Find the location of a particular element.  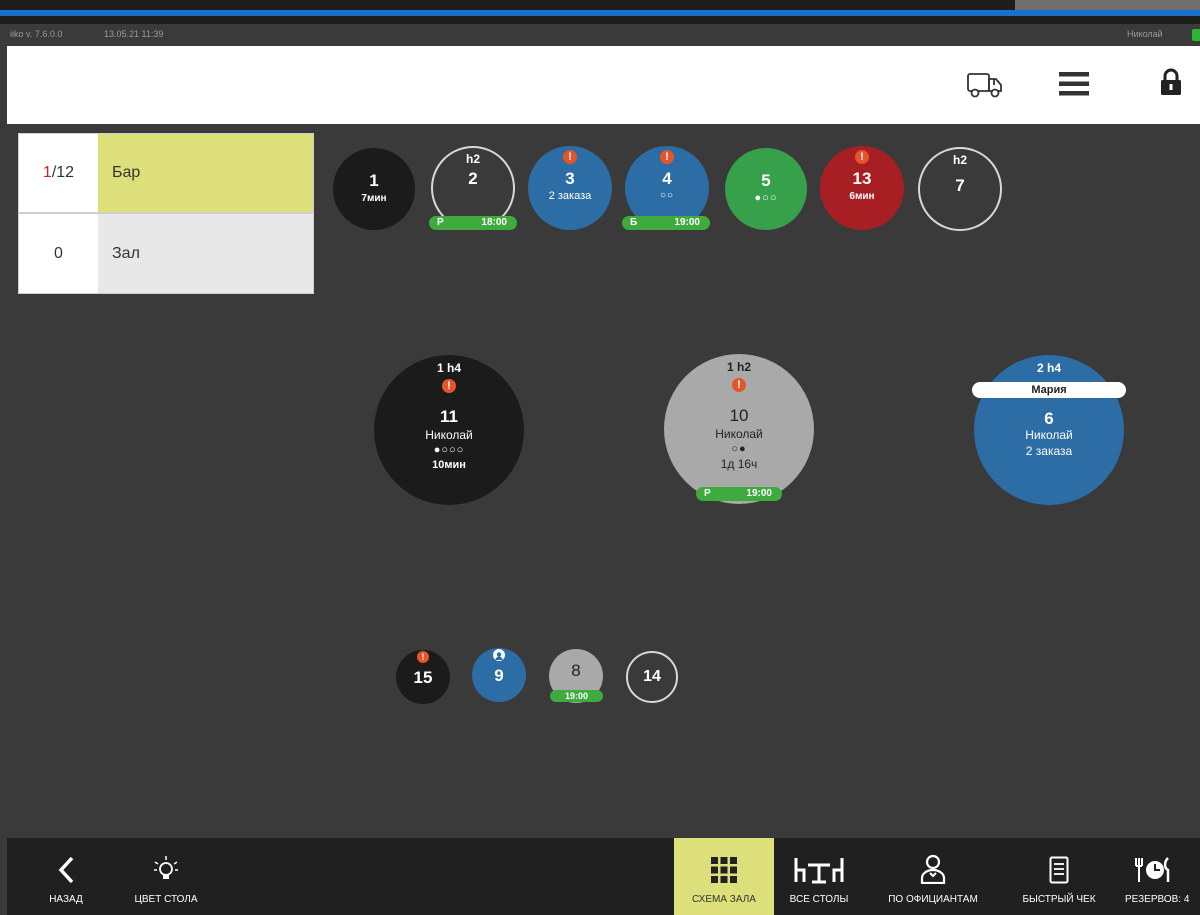

reservation-guest-pill: Мария is located at coordinates (1049, 390).